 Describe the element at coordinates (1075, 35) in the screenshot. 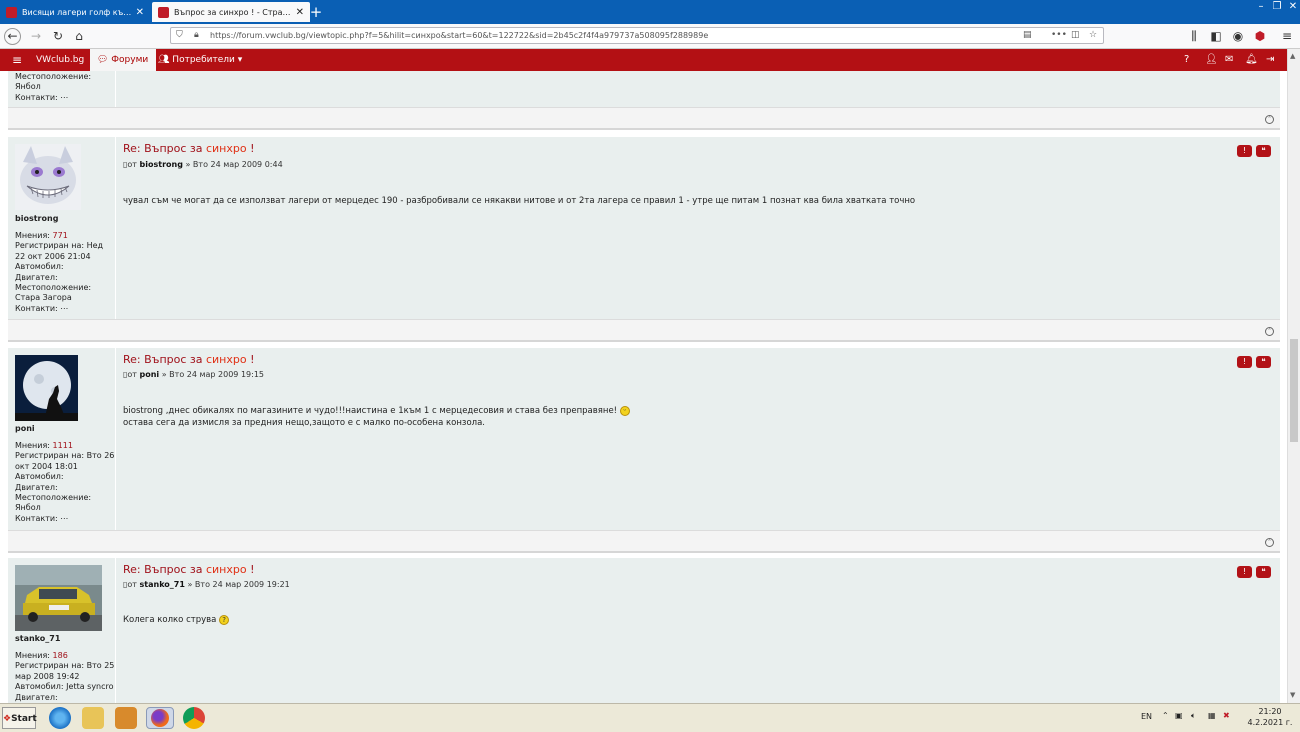

I see `pocket-icon: ◫` at that location.